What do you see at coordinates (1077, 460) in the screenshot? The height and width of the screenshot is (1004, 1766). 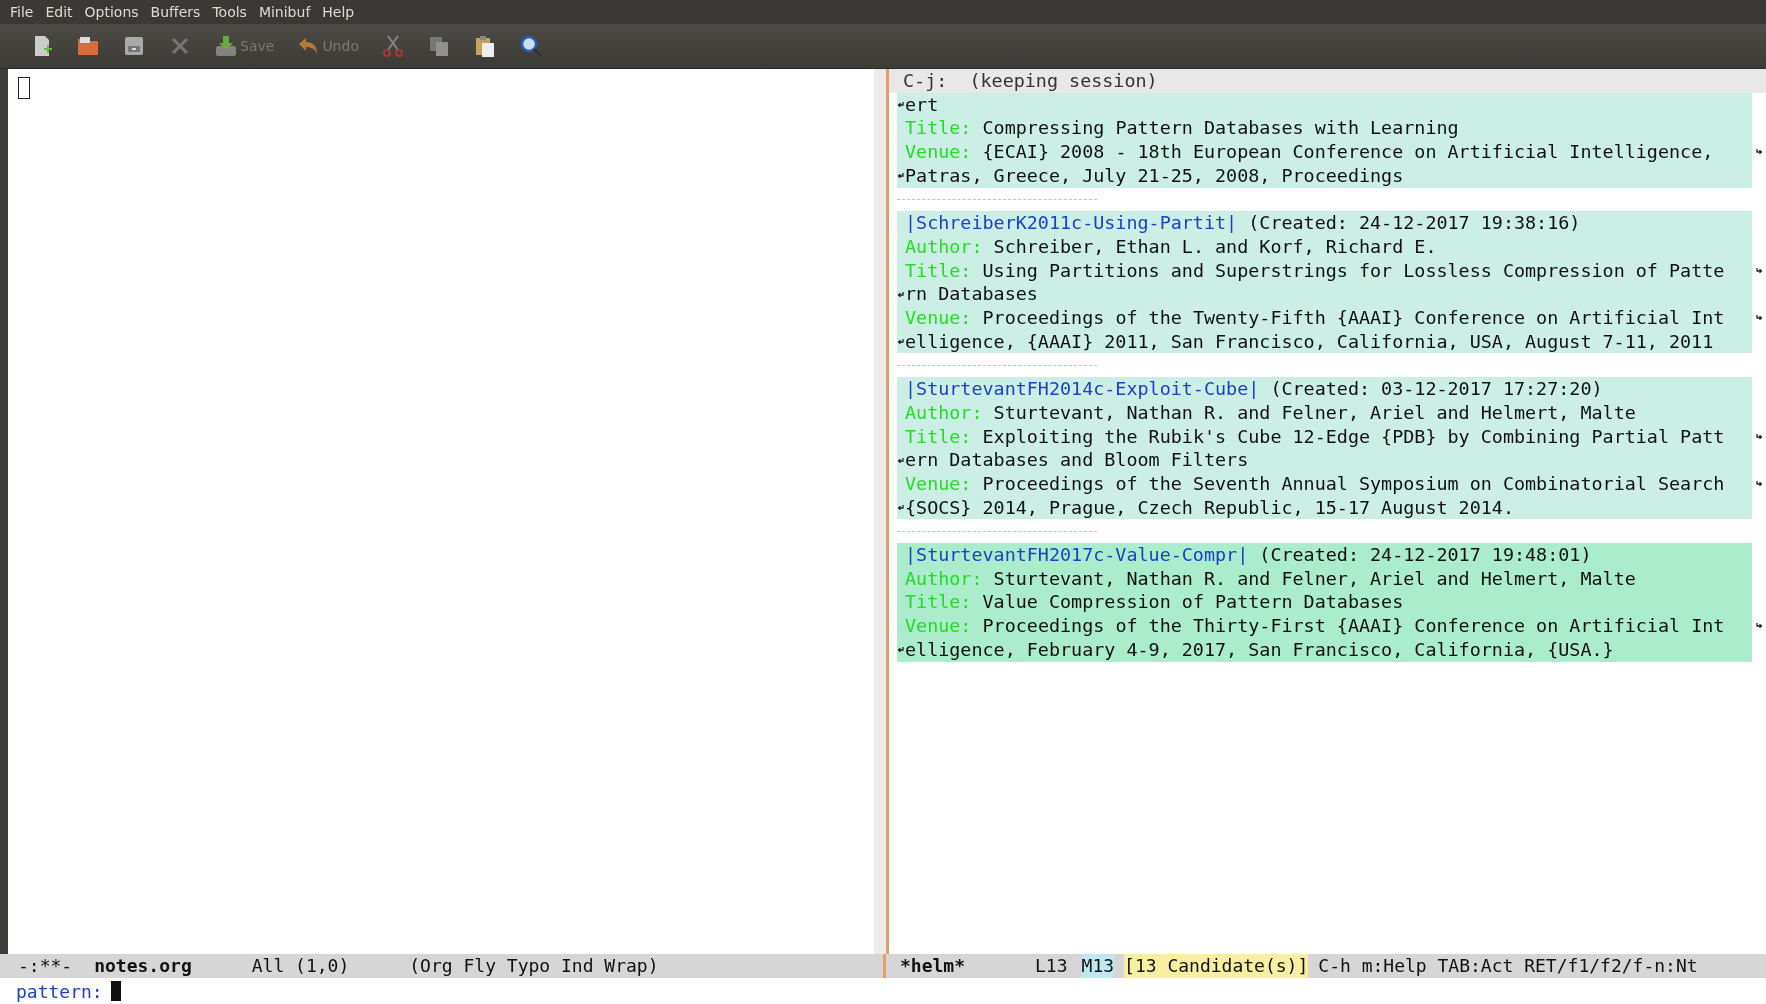 I see `field-value: ern Databases and Bloom Filters` at bounding box center [1077, 460].